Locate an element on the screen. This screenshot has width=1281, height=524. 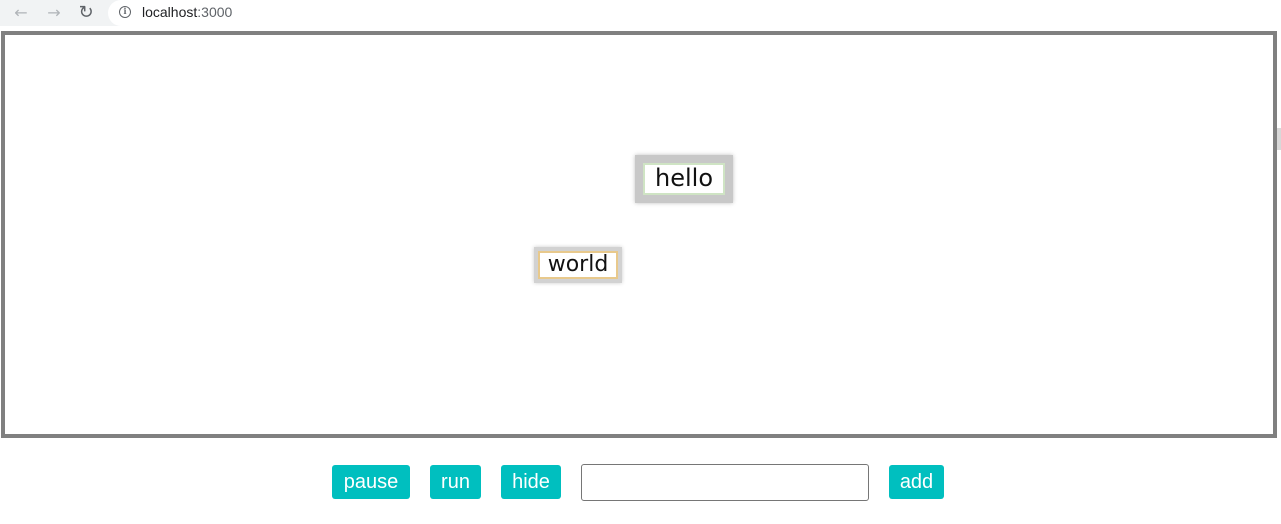
back-arrow-icon: ← is located at coordinates (21, 13).